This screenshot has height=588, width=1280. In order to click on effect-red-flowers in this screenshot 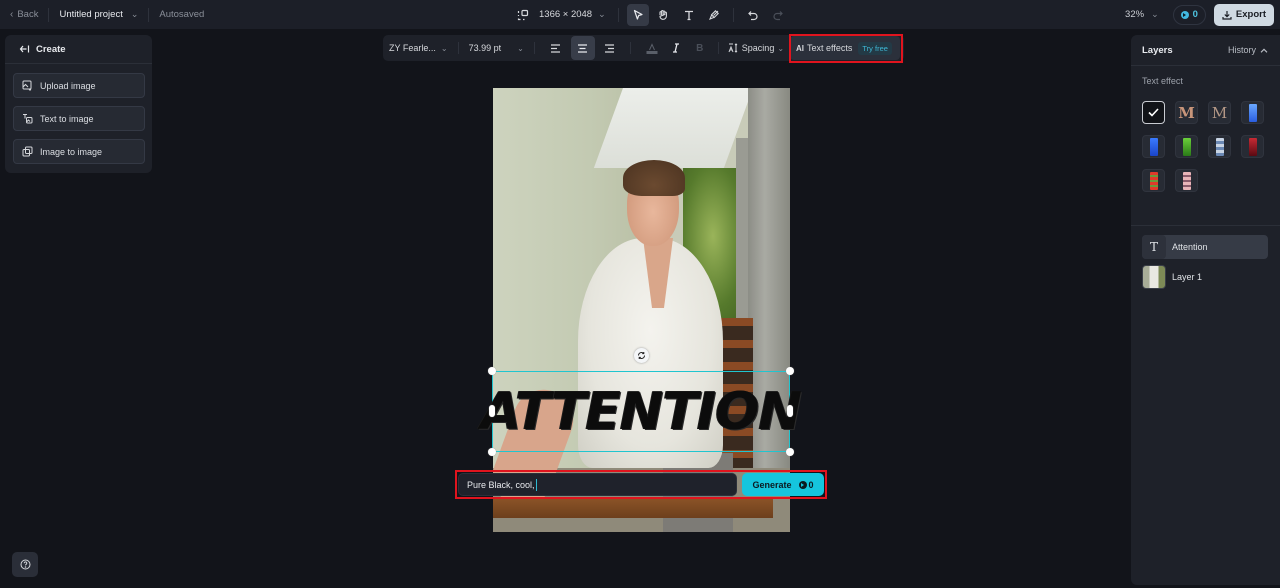, I will do `click(1153, 180)`.